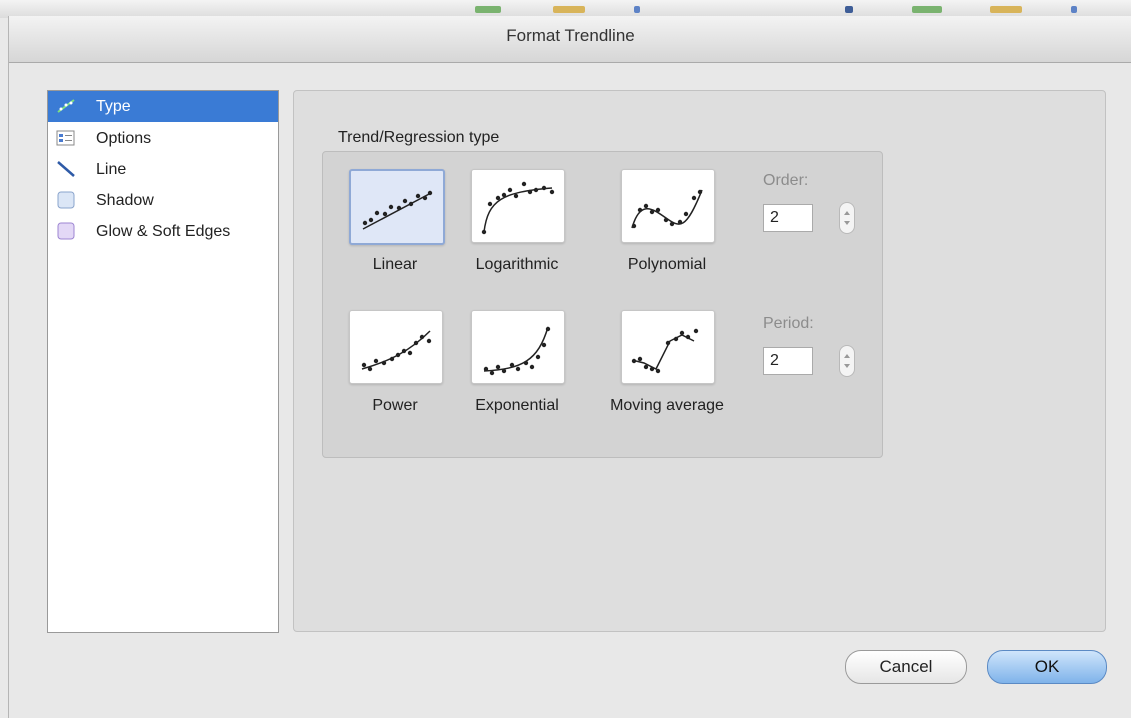 The image size is (1131, 718). I want to click on trend-type-moving-average, so click(668, 347).